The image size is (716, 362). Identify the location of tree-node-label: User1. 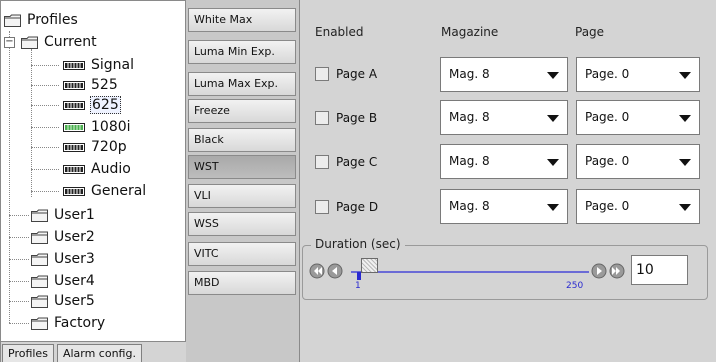
(74, 215).